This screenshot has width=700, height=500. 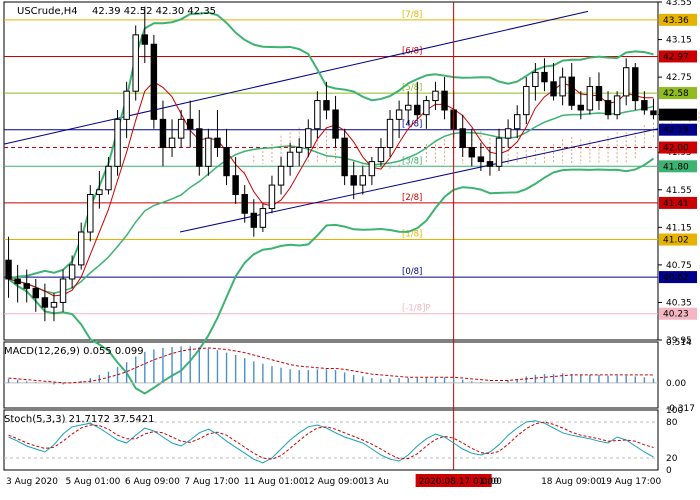 What do you see at coordinates (47, 11) in the screenshot?
I see `symbol-title: USCrude,H4` at bounding box center [47, 11].